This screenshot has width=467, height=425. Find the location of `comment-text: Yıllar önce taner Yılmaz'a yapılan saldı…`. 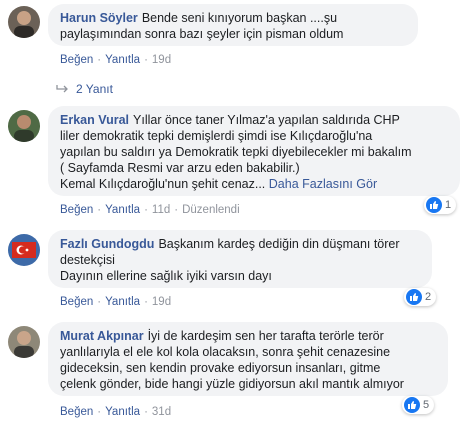

comment-text: Yıllar önce taner Yılmaz'a yapılan saldı… is located at coordinates (266, 120).